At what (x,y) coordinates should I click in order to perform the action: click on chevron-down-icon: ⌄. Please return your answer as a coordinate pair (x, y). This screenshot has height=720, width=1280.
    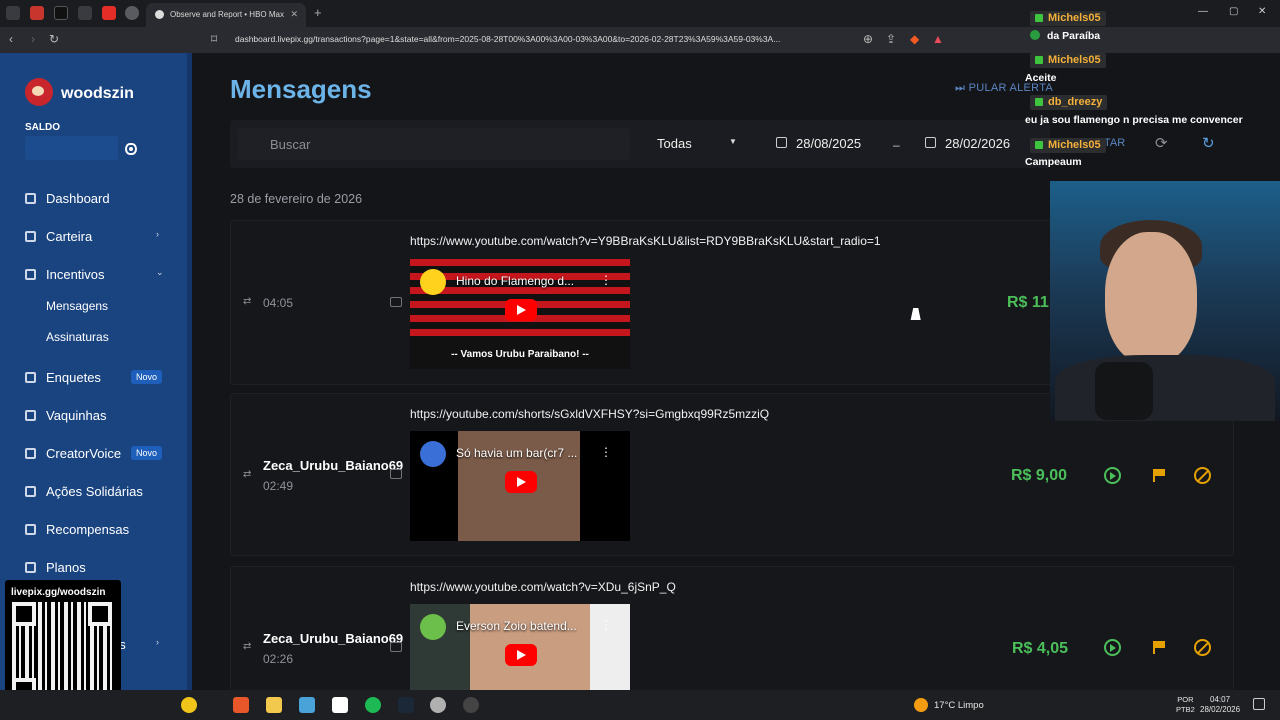
    Looking at the image, I should click on (160, 272).